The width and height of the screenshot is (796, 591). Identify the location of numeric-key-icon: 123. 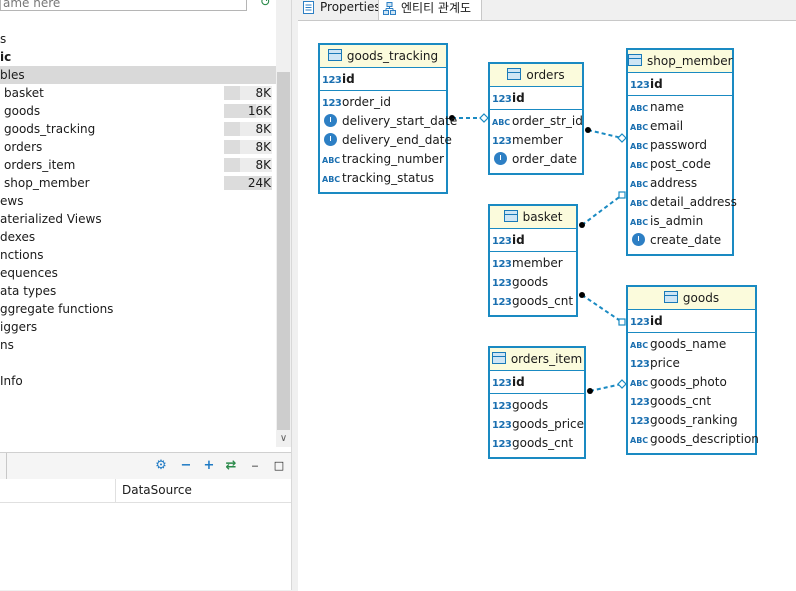
(502, 383).